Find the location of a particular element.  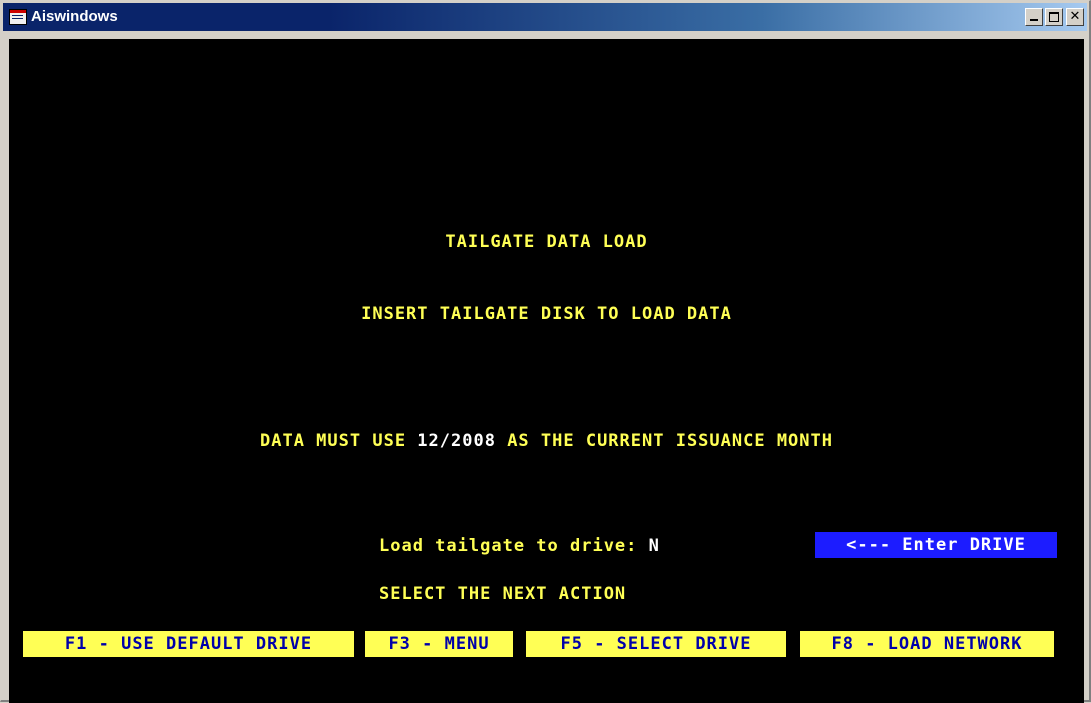

load-drive-label: Load tailgate to drive: is located at coordinates (514, 546).